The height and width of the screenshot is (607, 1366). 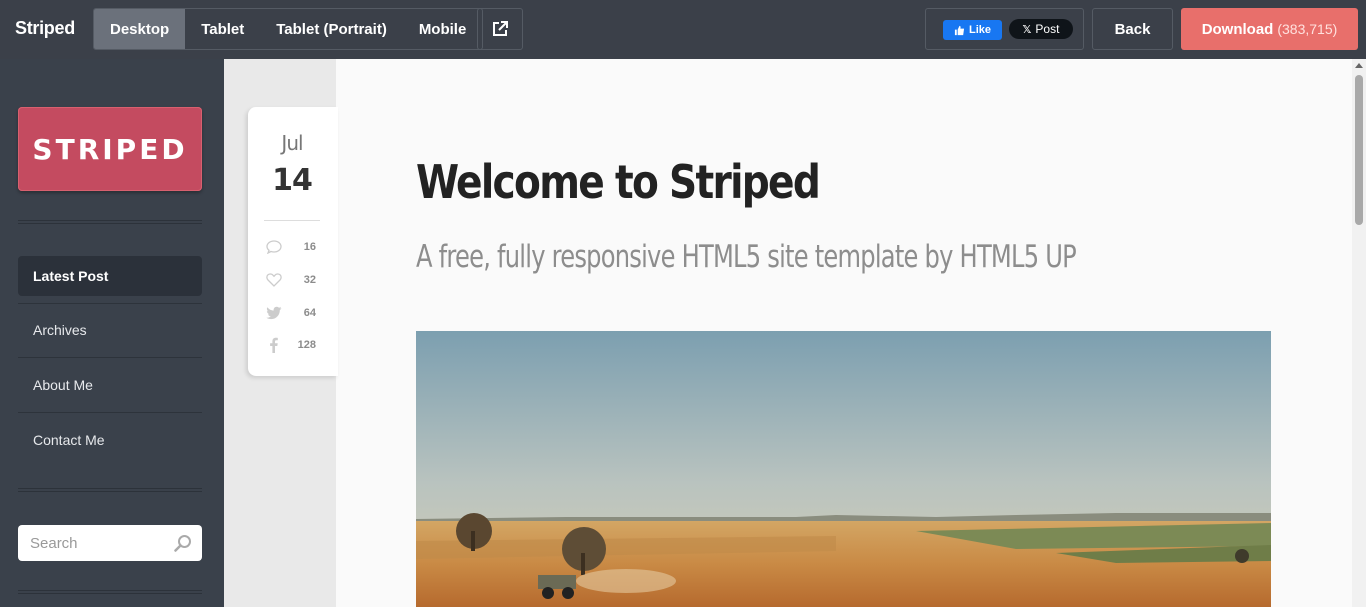 What do you see at coordinates (1359, 150) in the screenshot?
I see `scroll-thumb` at bounding box center [1359, 150].